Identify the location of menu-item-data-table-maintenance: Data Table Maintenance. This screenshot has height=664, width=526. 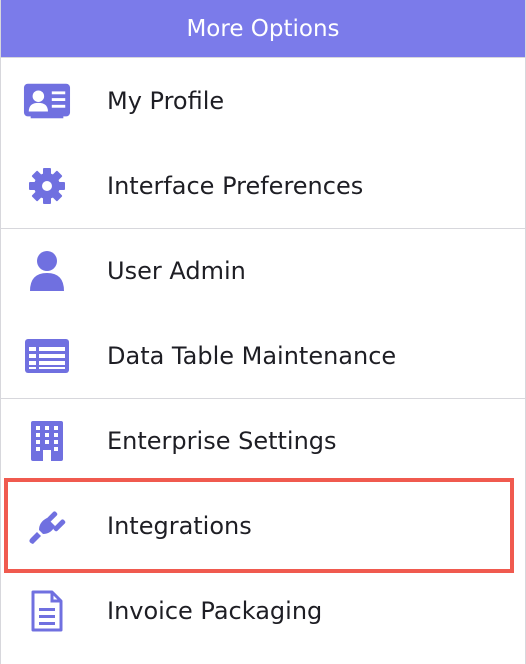
(263, 355).